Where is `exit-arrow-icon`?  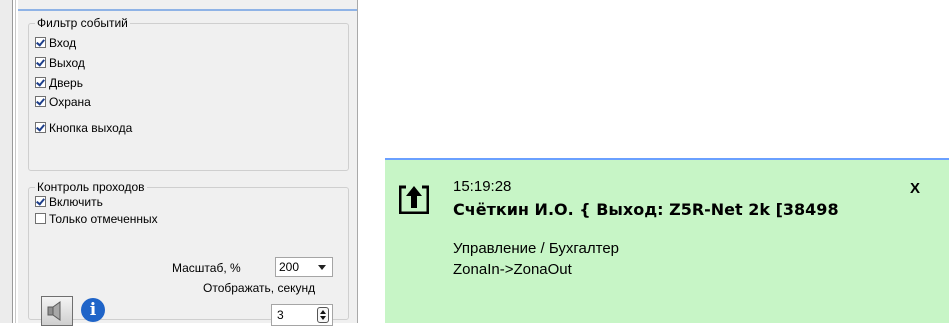 exit-arrow-icon is located at coordinates (414, 199).